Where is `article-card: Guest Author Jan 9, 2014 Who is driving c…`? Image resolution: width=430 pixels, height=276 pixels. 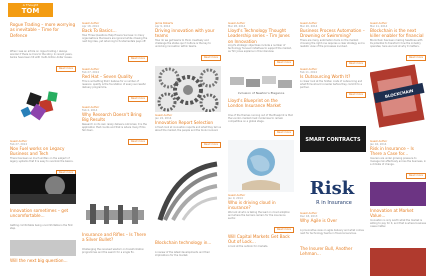
article-card: Guest Author Jan 9, 2014 Who is driving c… is located at coordinates (261, 213).